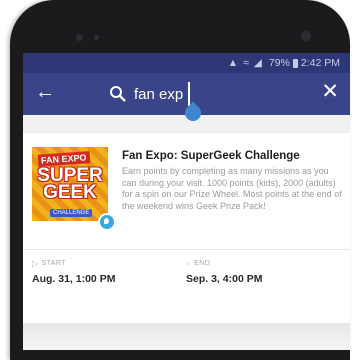 The image size is (354, 360). I want to click on thumbnail-headline: SUPER GEEK, so click(70, 184).